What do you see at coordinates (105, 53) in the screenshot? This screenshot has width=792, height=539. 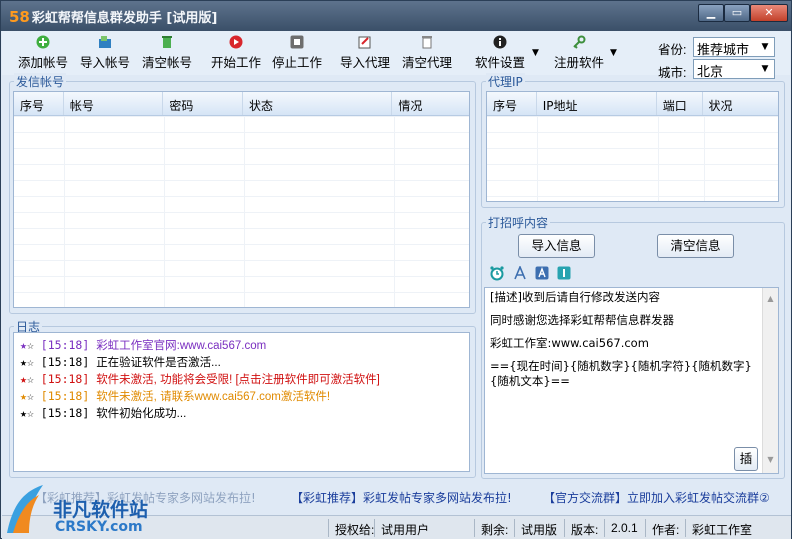 I see `import-account-button: 导入帐号` at bounding box center [105, 53].